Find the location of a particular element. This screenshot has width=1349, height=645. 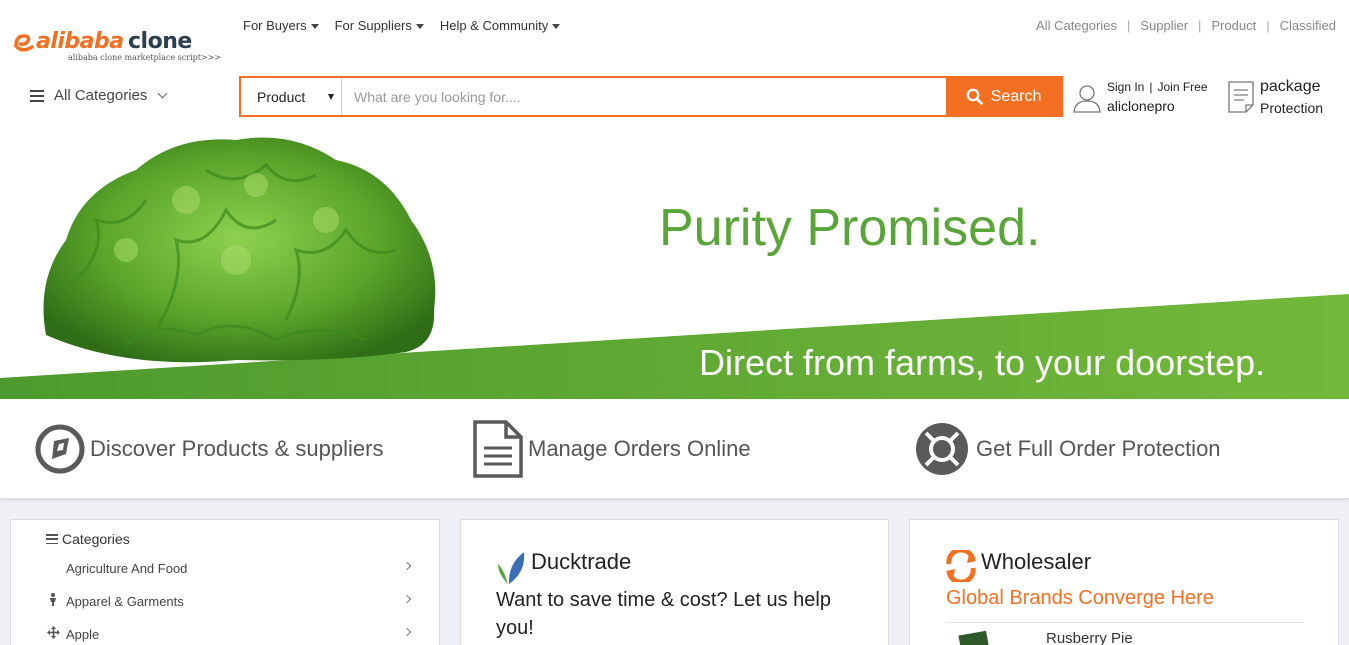

feature-order-protection: Get Full Order Protection is located at coordinates (1066, 449).